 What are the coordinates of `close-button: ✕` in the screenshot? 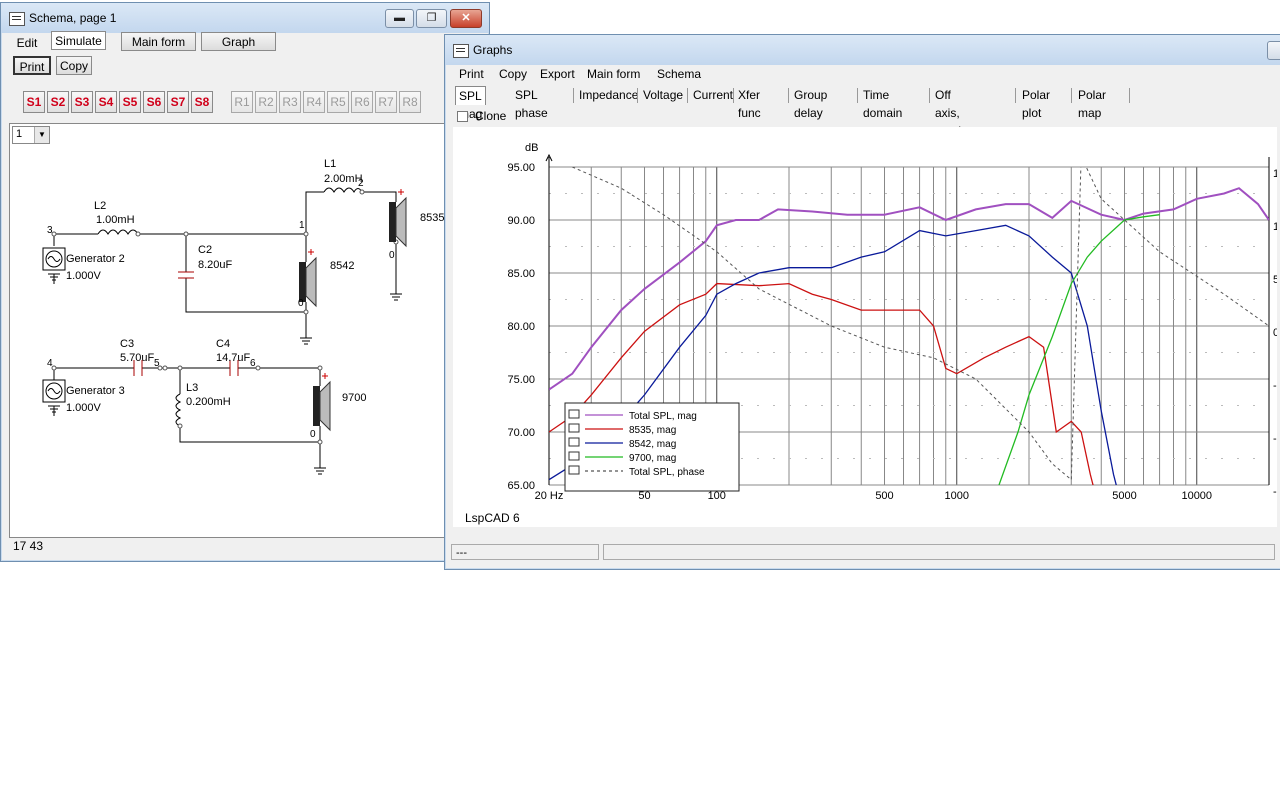 It's located at (466, 18).